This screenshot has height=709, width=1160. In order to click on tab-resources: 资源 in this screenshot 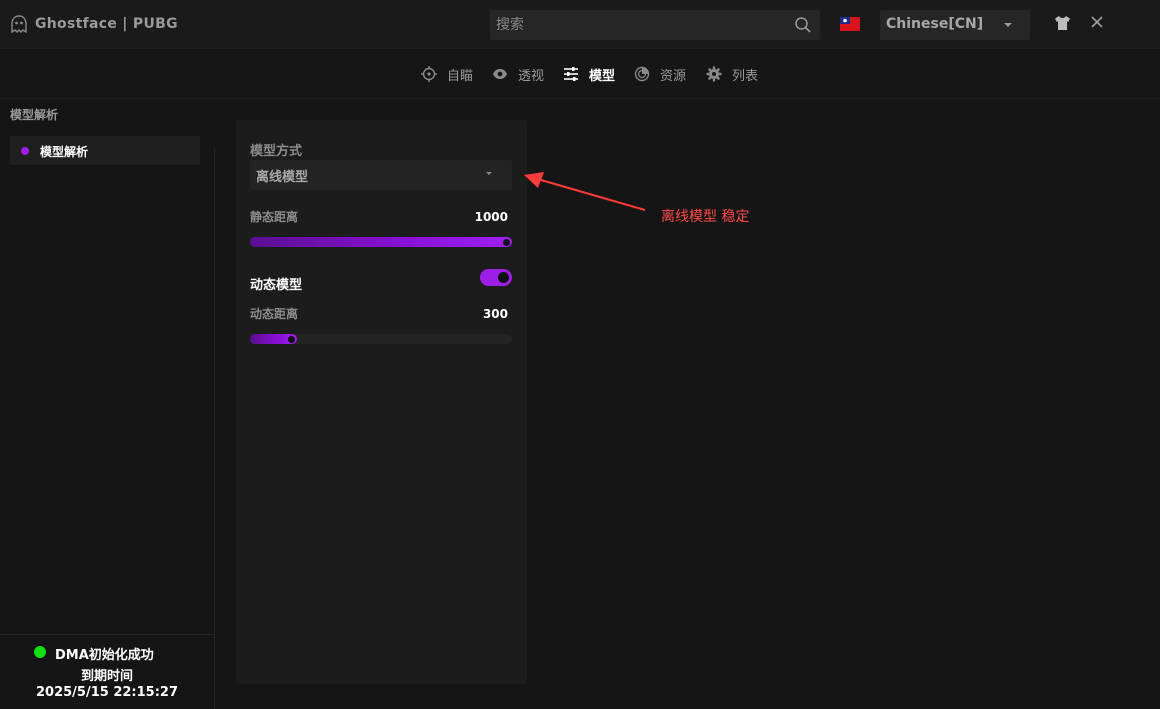, I will do `click(660, 74)`.